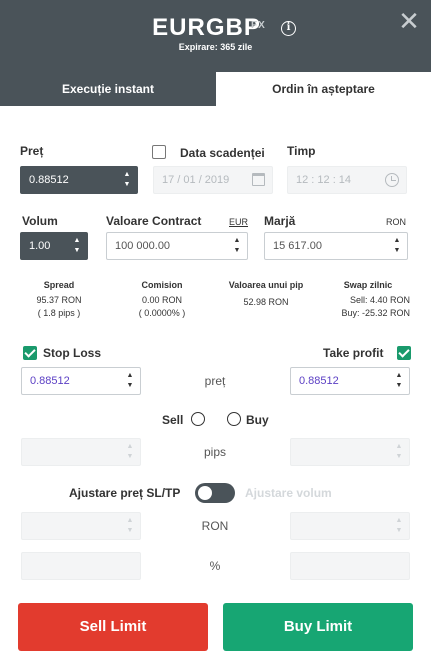 The height and width of the screenshot is (663, 431). What do you see at coordinates (81, 566) in the screenshot?
I see `stop-loss-percent-input` at bounding box center [81, 566].